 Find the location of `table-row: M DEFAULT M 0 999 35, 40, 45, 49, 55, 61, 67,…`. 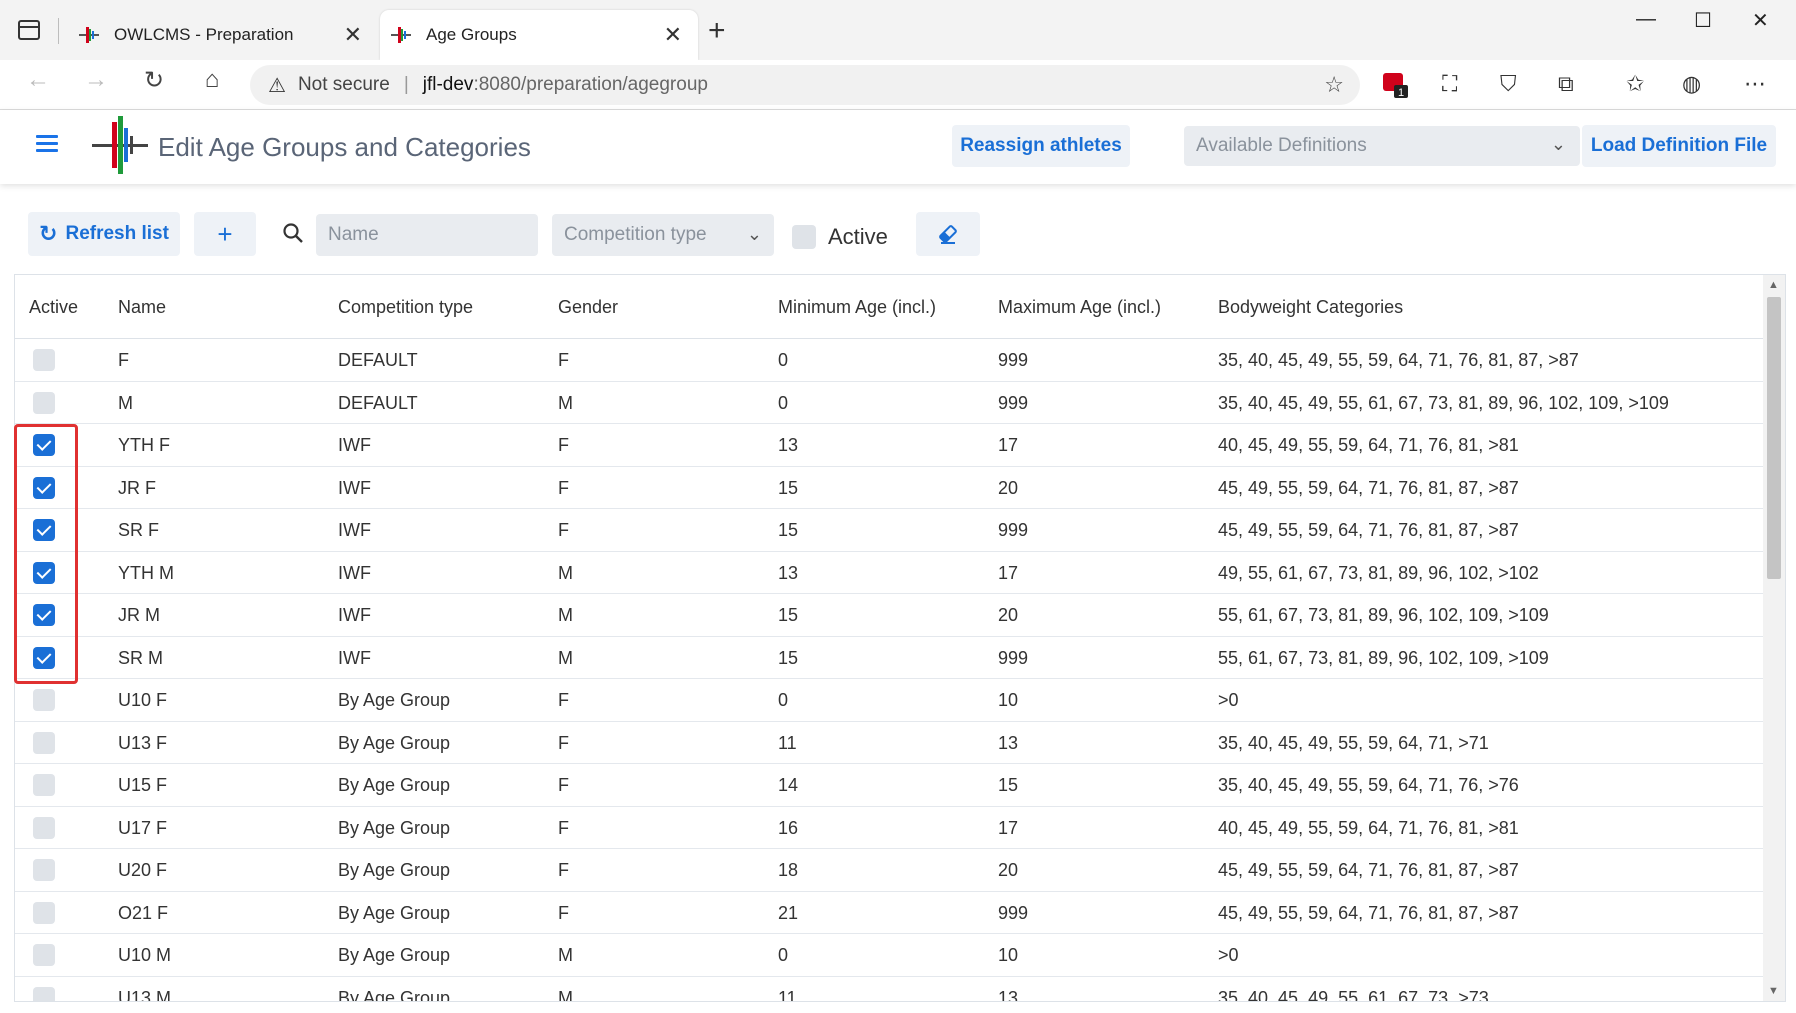

table-row: M DEFAULT M 0 999 35, 40, 45, 49, 55, 61, 67,… is located at coordinates (889, 403).